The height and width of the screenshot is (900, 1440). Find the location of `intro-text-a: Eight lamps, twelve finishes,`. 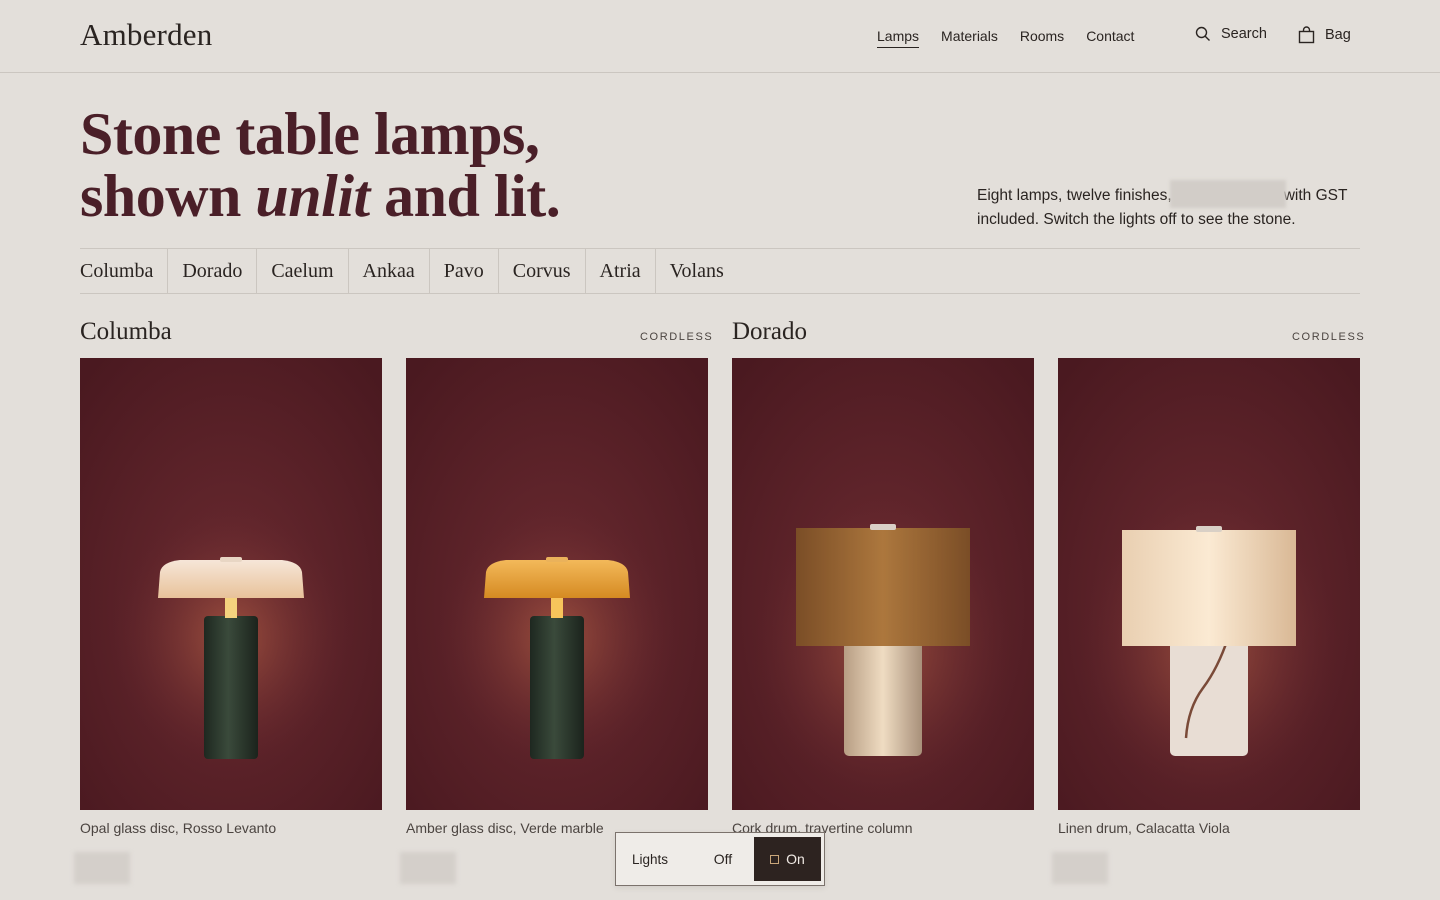

intro-text-a: Eight lamps, twelve finishes, is located at coordinates (1074, 195).